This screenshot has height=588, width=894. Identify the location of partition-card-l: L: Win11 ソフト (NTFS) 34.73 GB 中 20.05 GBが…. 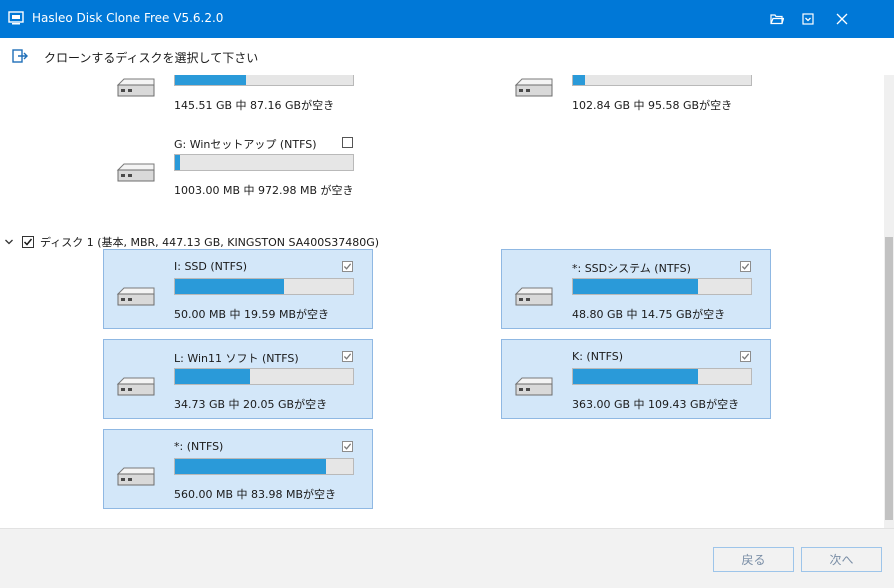
(238, 379).